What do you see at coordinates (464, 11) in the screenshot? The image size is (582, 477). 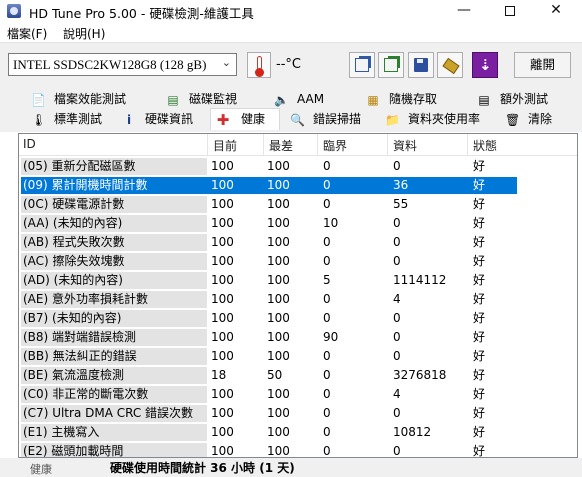 I see `minimize-button: —` at bounding box center [464, 11].